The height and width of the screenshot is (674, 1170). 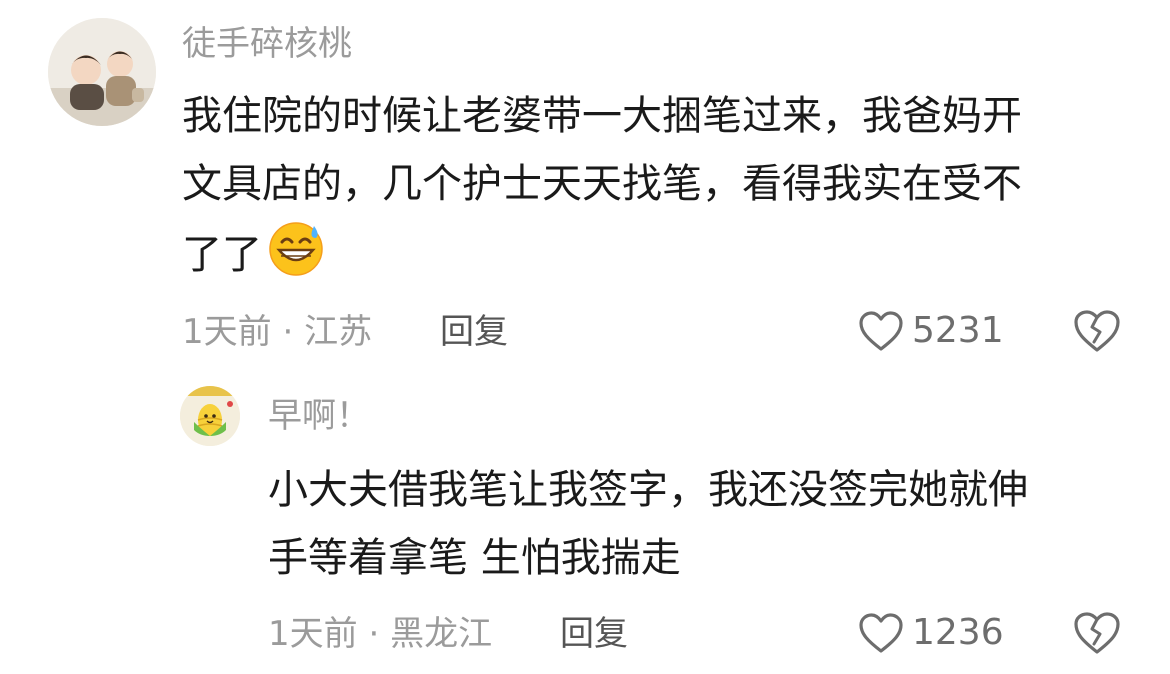 I want to click on reply-dislike-button, so click(x=1097, y=633).